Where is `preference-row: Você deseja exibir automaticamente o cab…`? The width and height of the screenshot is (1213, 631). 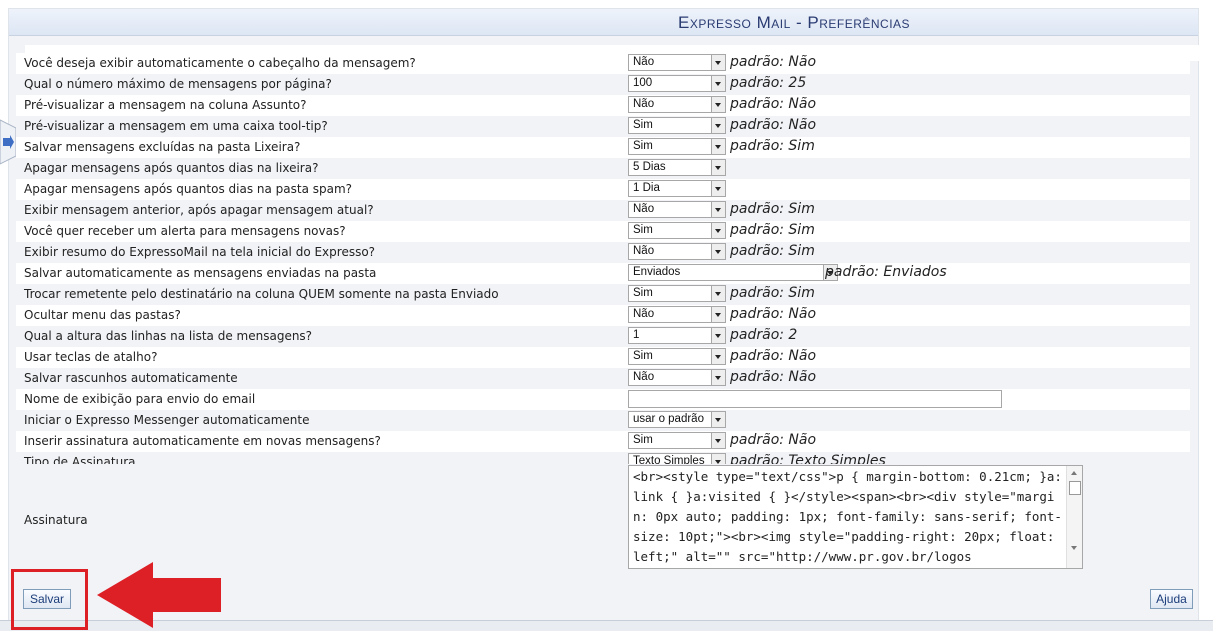 preference-row: Você deseja exibir automaticamente o cab… is located at coordinates (603, 63).